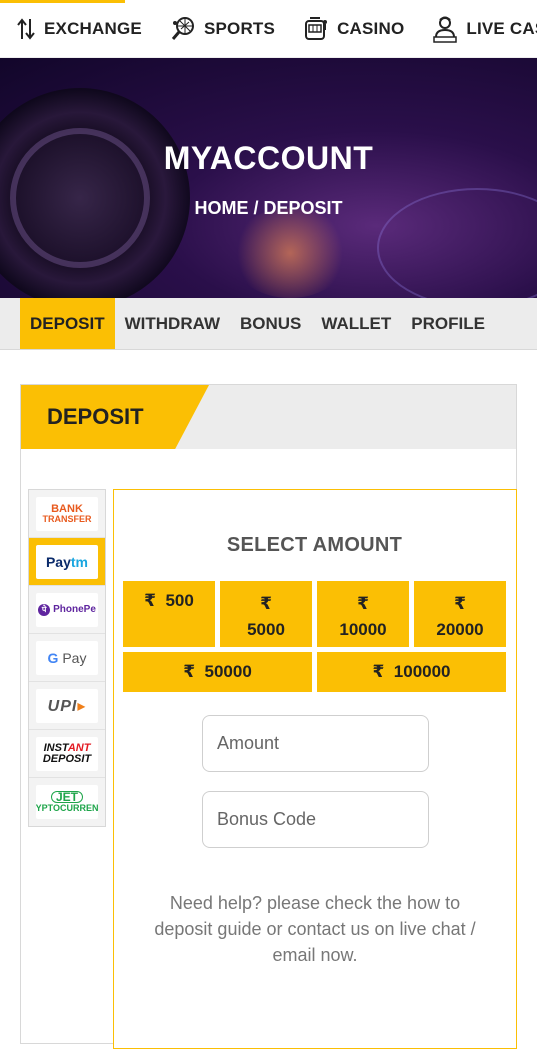  What do you see at coordinates (315, 819) in the screenshot?
I see `bonus-code-input` at bounding box center [315, 819].